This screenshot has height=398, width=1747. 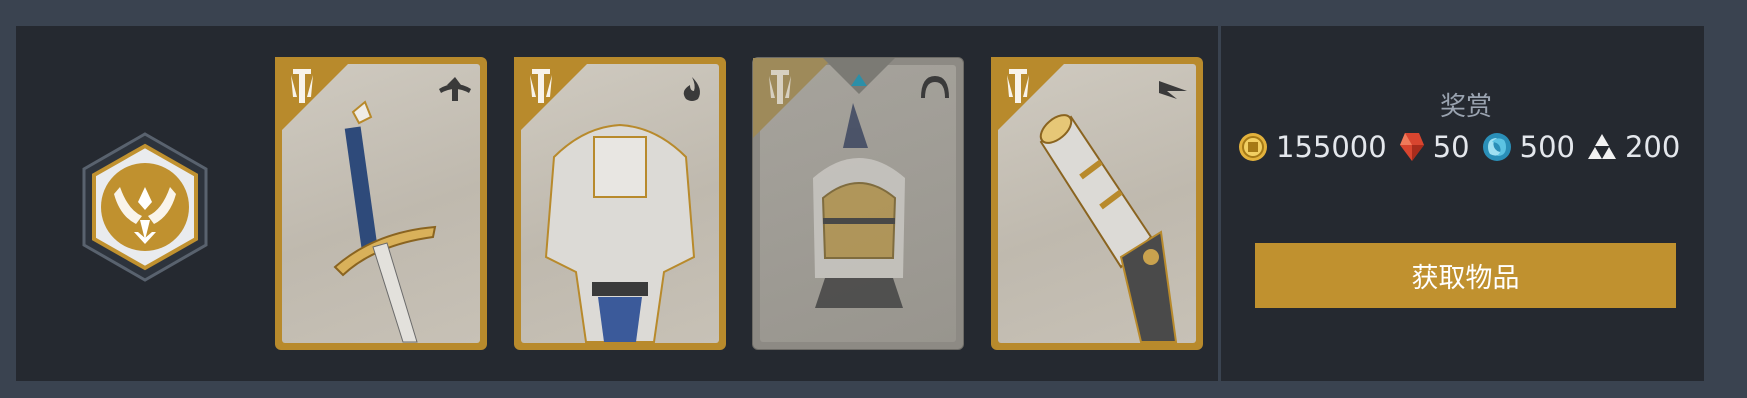 What do you see at coordinates (1547, 147) in the screenshot?
I see `orb-amount: 500` at bounding box center [1547, 147].